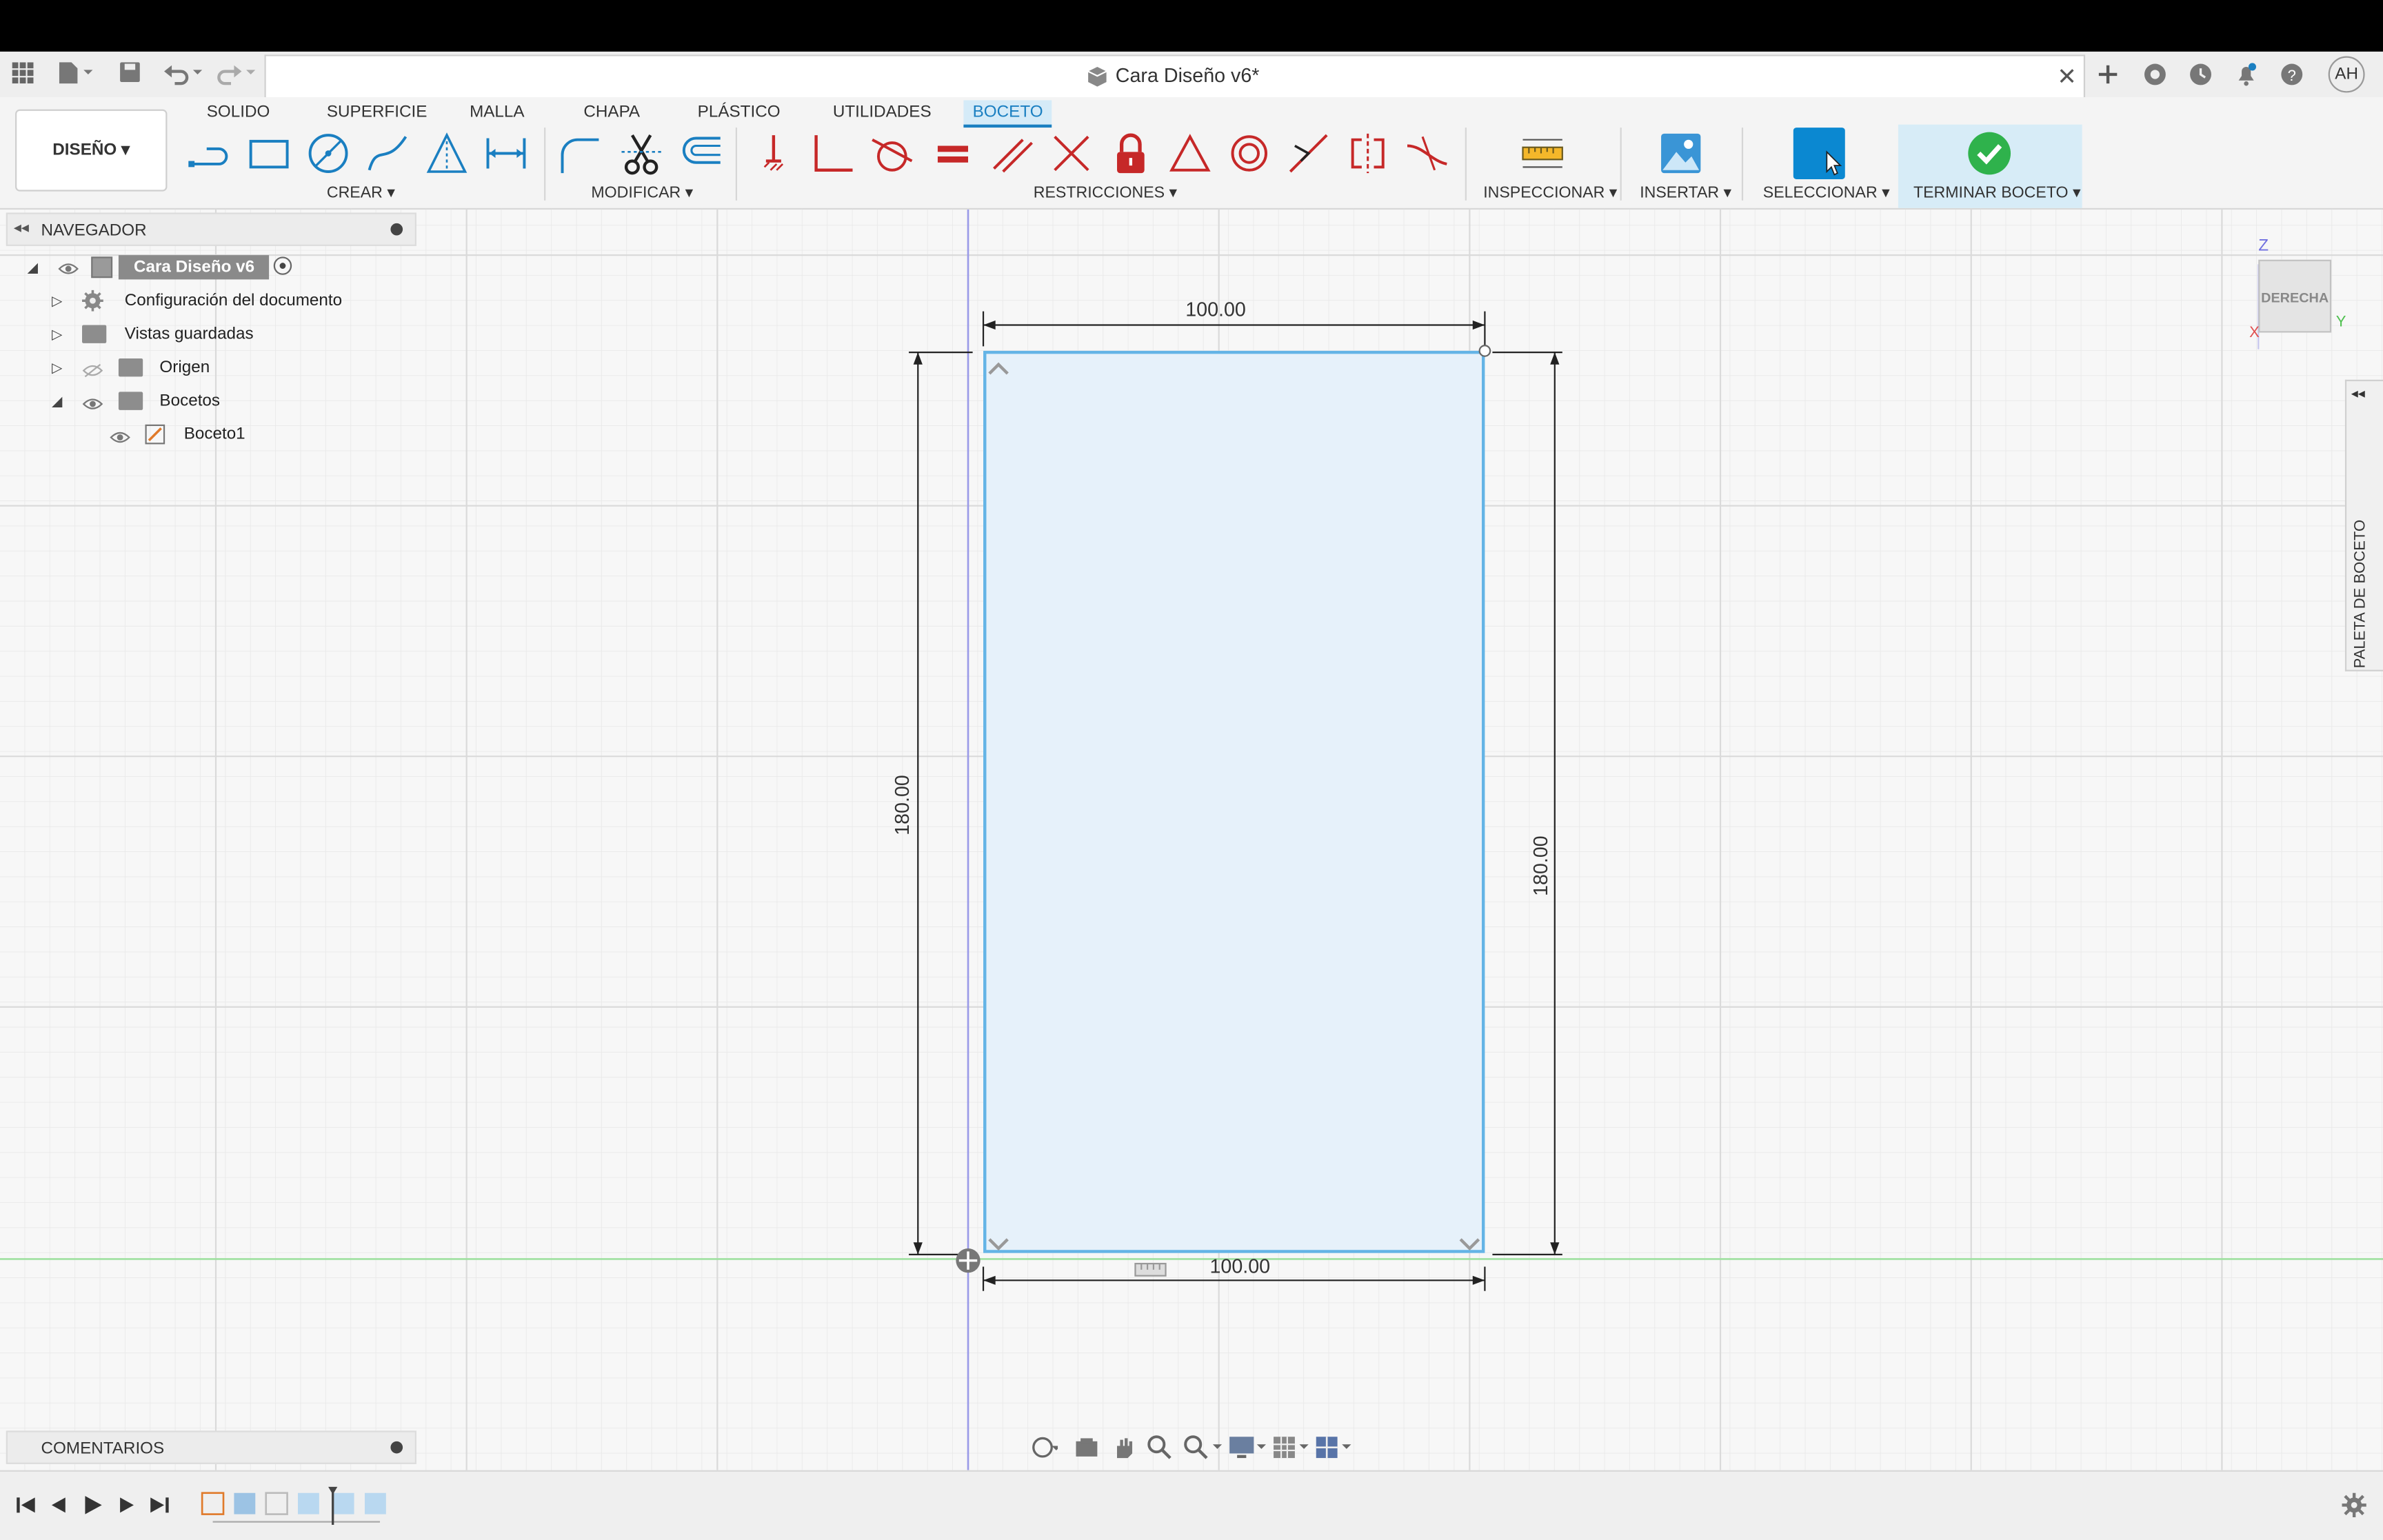  What do you see at coordinates (892, 153) in the screenshot?
I see `tangent-constraint-icon` at bounding box center [892, 153].